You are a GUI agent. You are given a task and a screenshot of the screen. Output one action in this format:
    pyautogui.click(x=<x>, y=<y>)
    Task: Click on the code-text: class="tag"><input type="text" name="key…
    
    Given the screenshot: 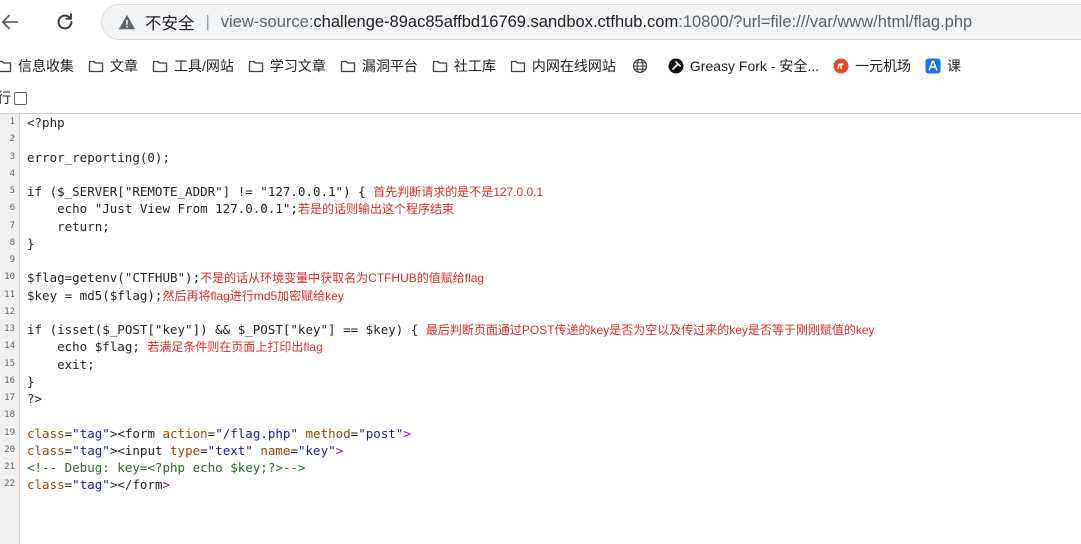 What is the action you would take?
    pyautogui.click(x=185, y=450)
    